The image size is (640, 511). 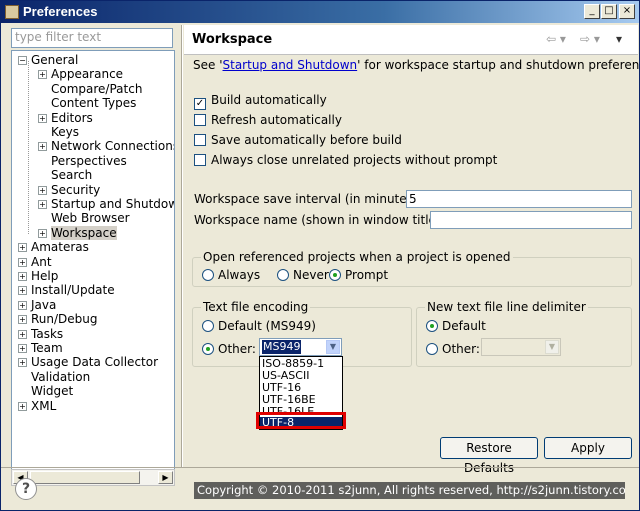 What do you see at coordinates (306, 140) in the screenshot?
I see `checkbox-label: Save automatically before build` at bounding box center [306, 140].